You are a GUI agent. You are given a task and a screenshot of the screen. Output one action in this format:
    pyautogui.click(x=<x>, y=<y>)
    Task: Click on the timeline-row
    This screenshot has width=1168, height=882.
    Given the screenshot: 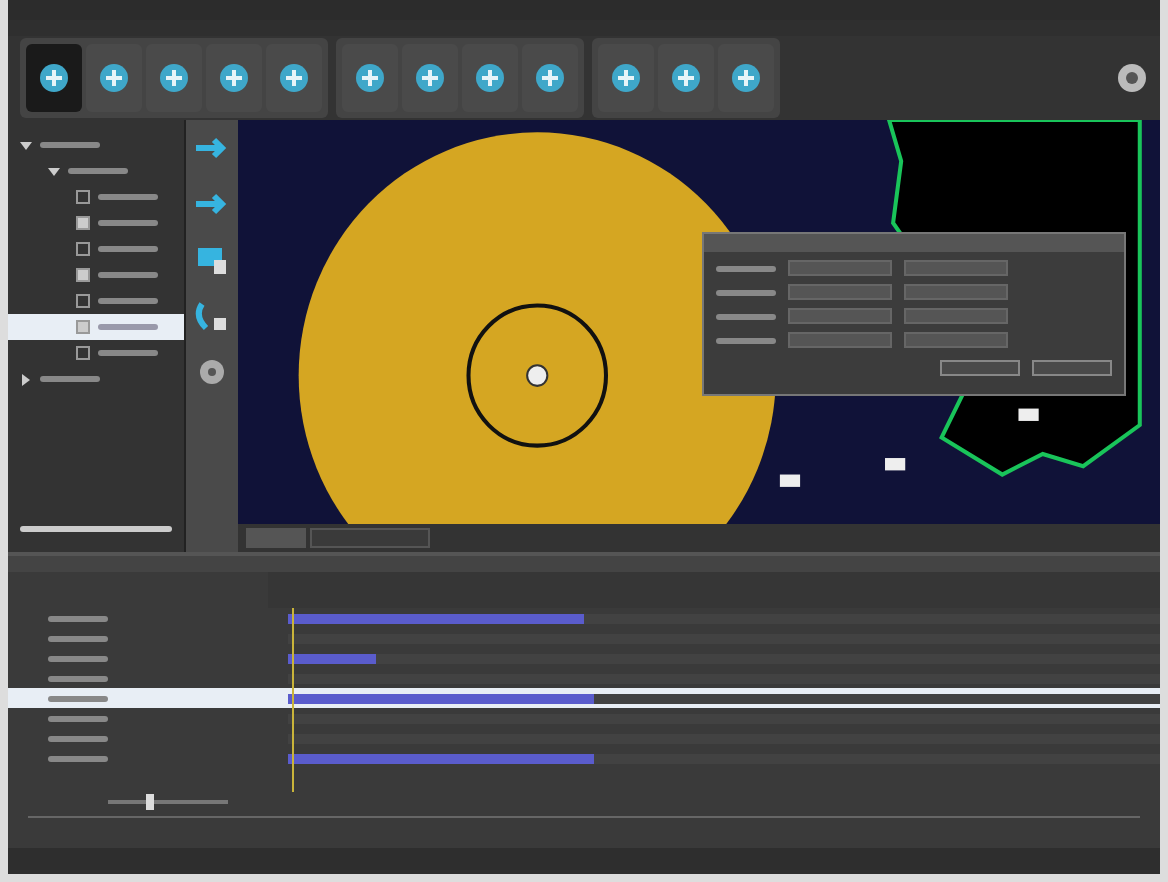 What is the action you would take?
    pyautogui.click(x=584, y=698)
    